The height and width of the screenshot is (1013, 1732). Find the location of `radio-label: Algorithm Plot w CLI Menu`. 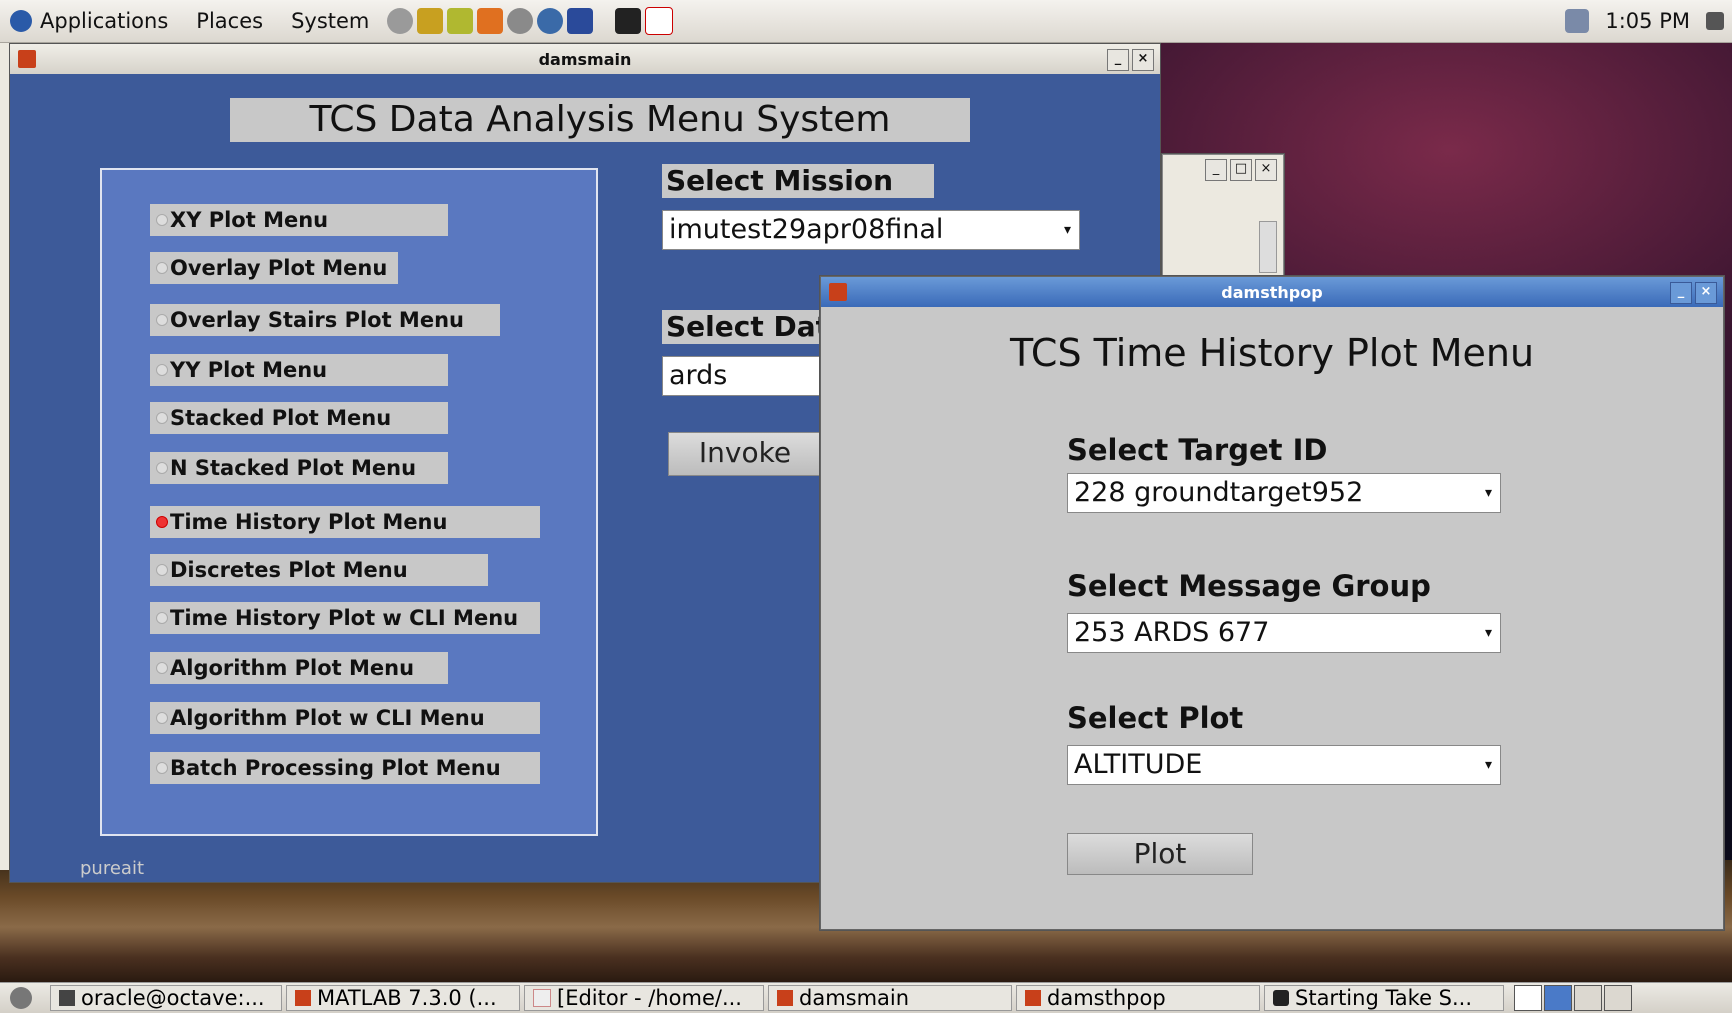

radio-label: Algorithm Plot w CLI Menu is located at coordinates (327, 718).